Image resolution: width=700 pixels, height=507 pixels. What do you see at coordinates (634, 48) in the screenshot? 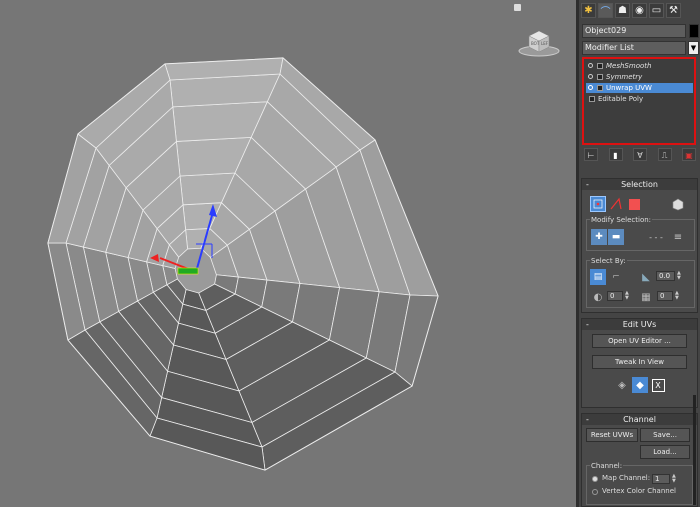
I see `modifier-list-dropdown: Modifier List` at bounding box center [634, 48].